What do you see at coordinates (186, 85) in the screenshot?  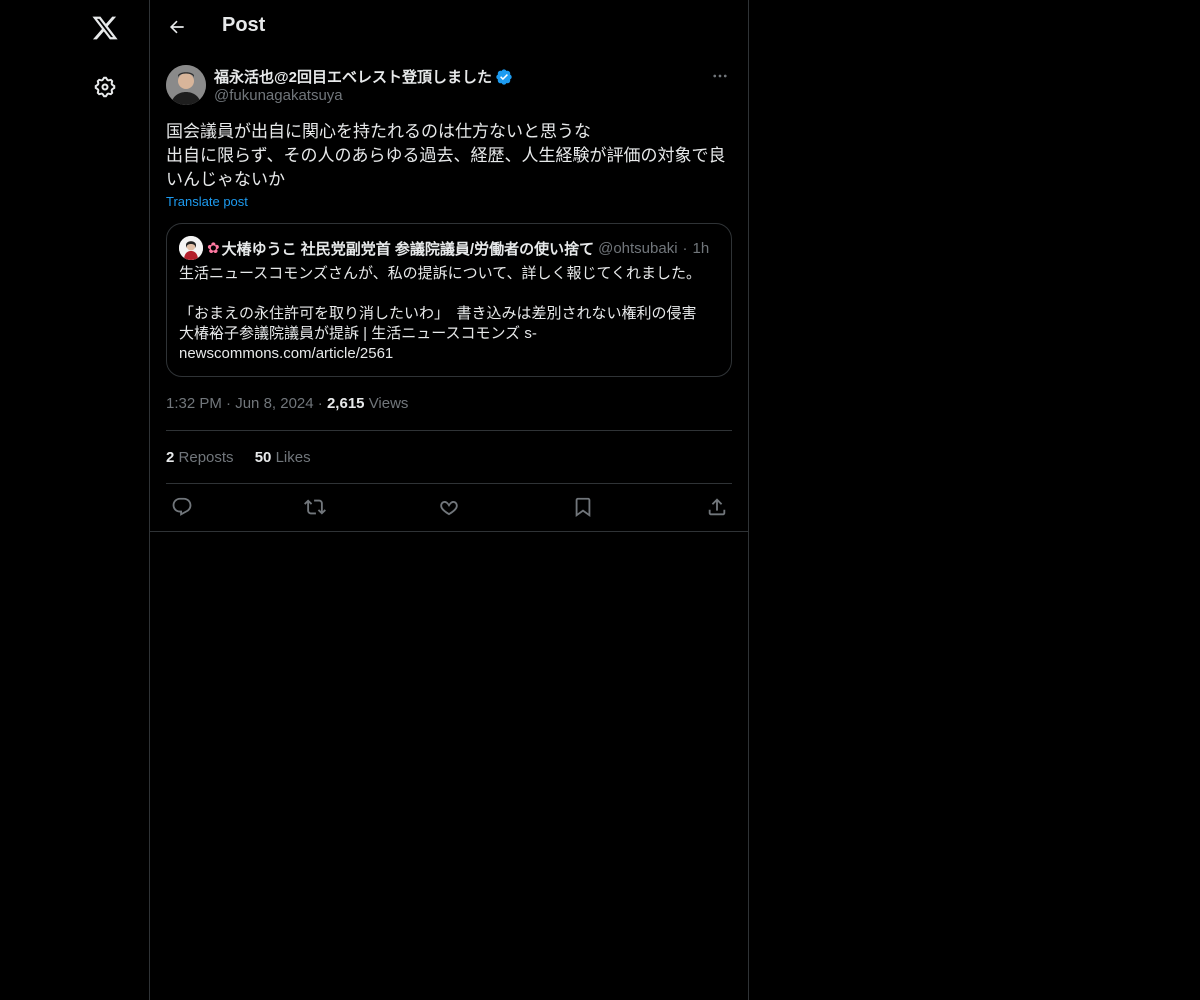 I see `avatar` at bounding box center [186, 85].